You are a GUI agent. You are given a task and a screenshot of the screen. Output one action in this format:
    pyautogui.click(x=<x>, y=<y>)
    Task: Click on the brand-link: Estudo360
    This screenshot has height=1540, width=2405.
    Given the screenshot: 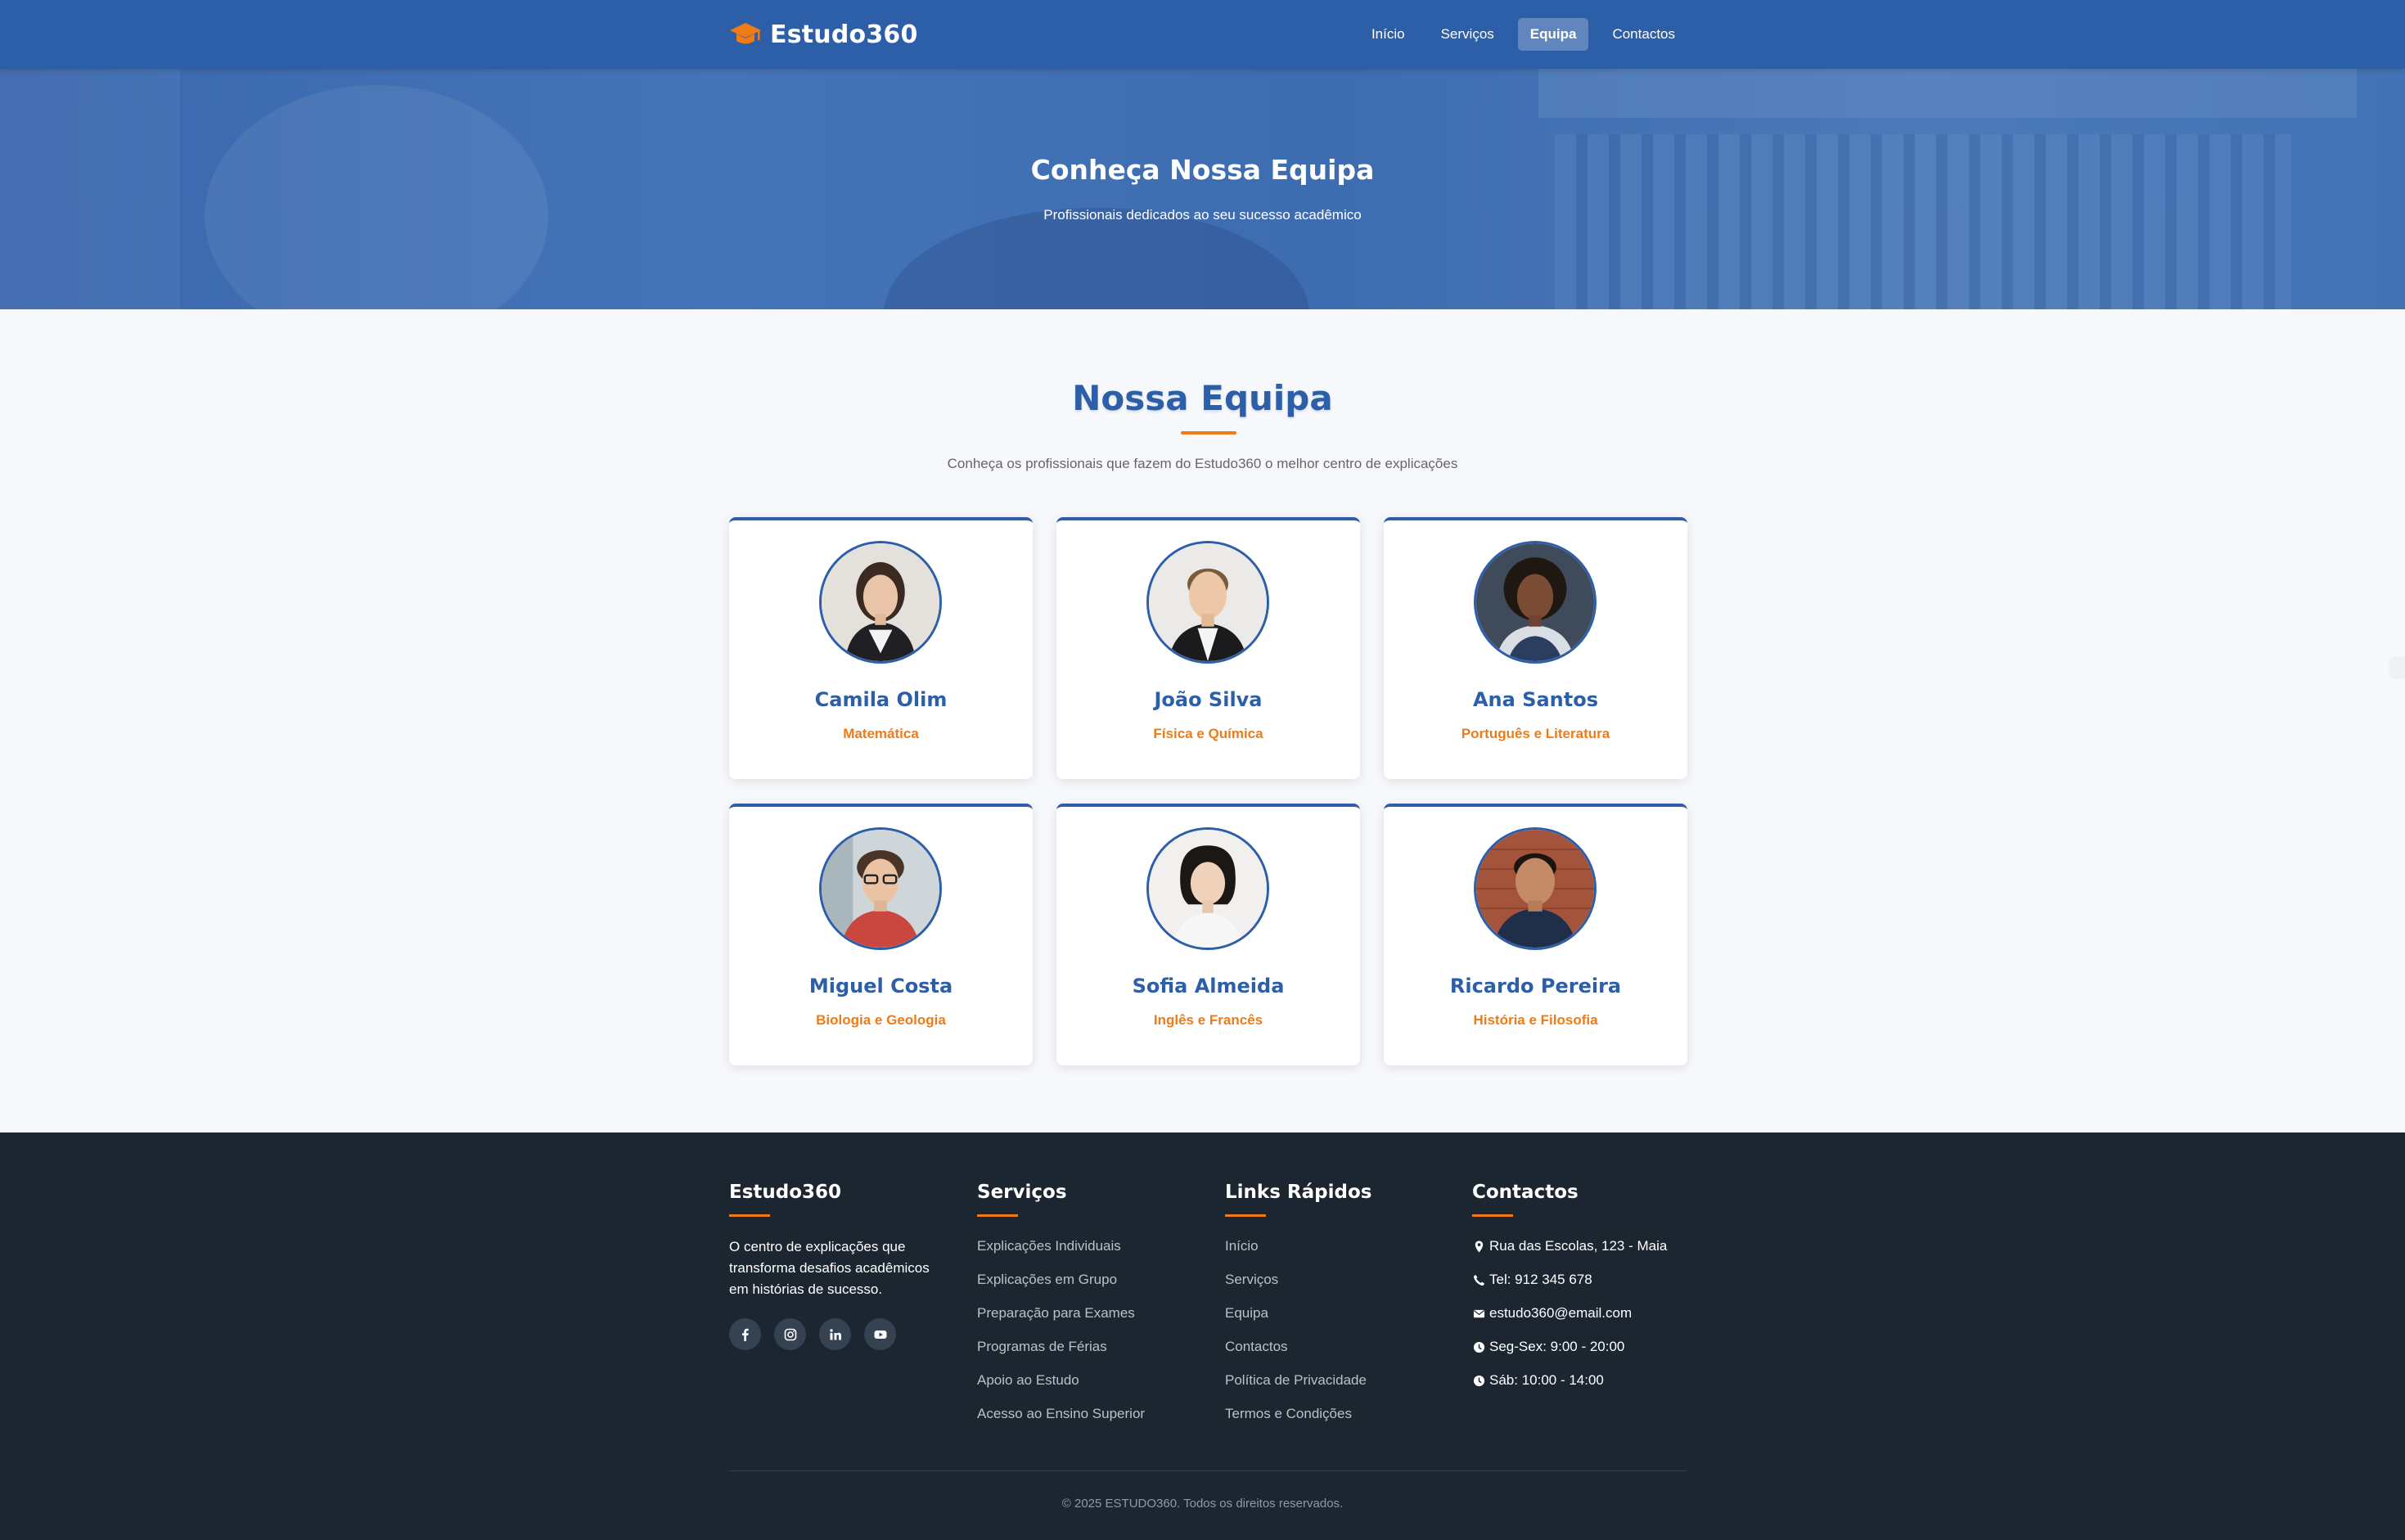 What is the action you would take?
    pyautogui.click(x=823, y=34)
    